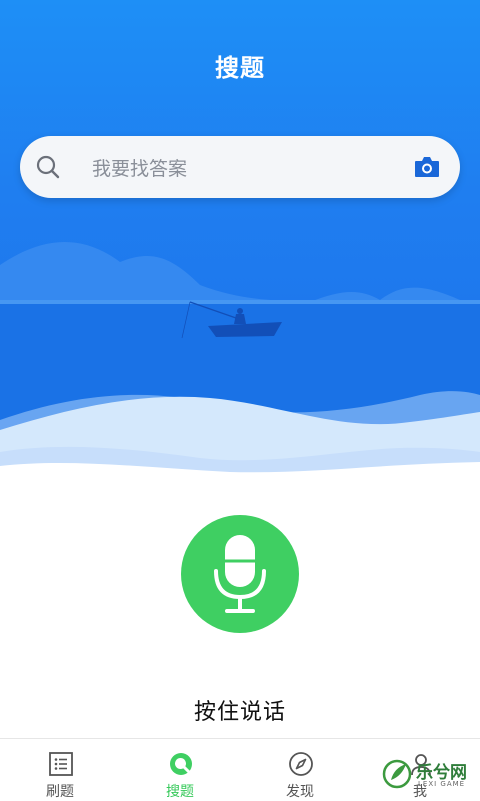  I want to click on hold-to-talk-label: 按住说话, so click(239, 712).